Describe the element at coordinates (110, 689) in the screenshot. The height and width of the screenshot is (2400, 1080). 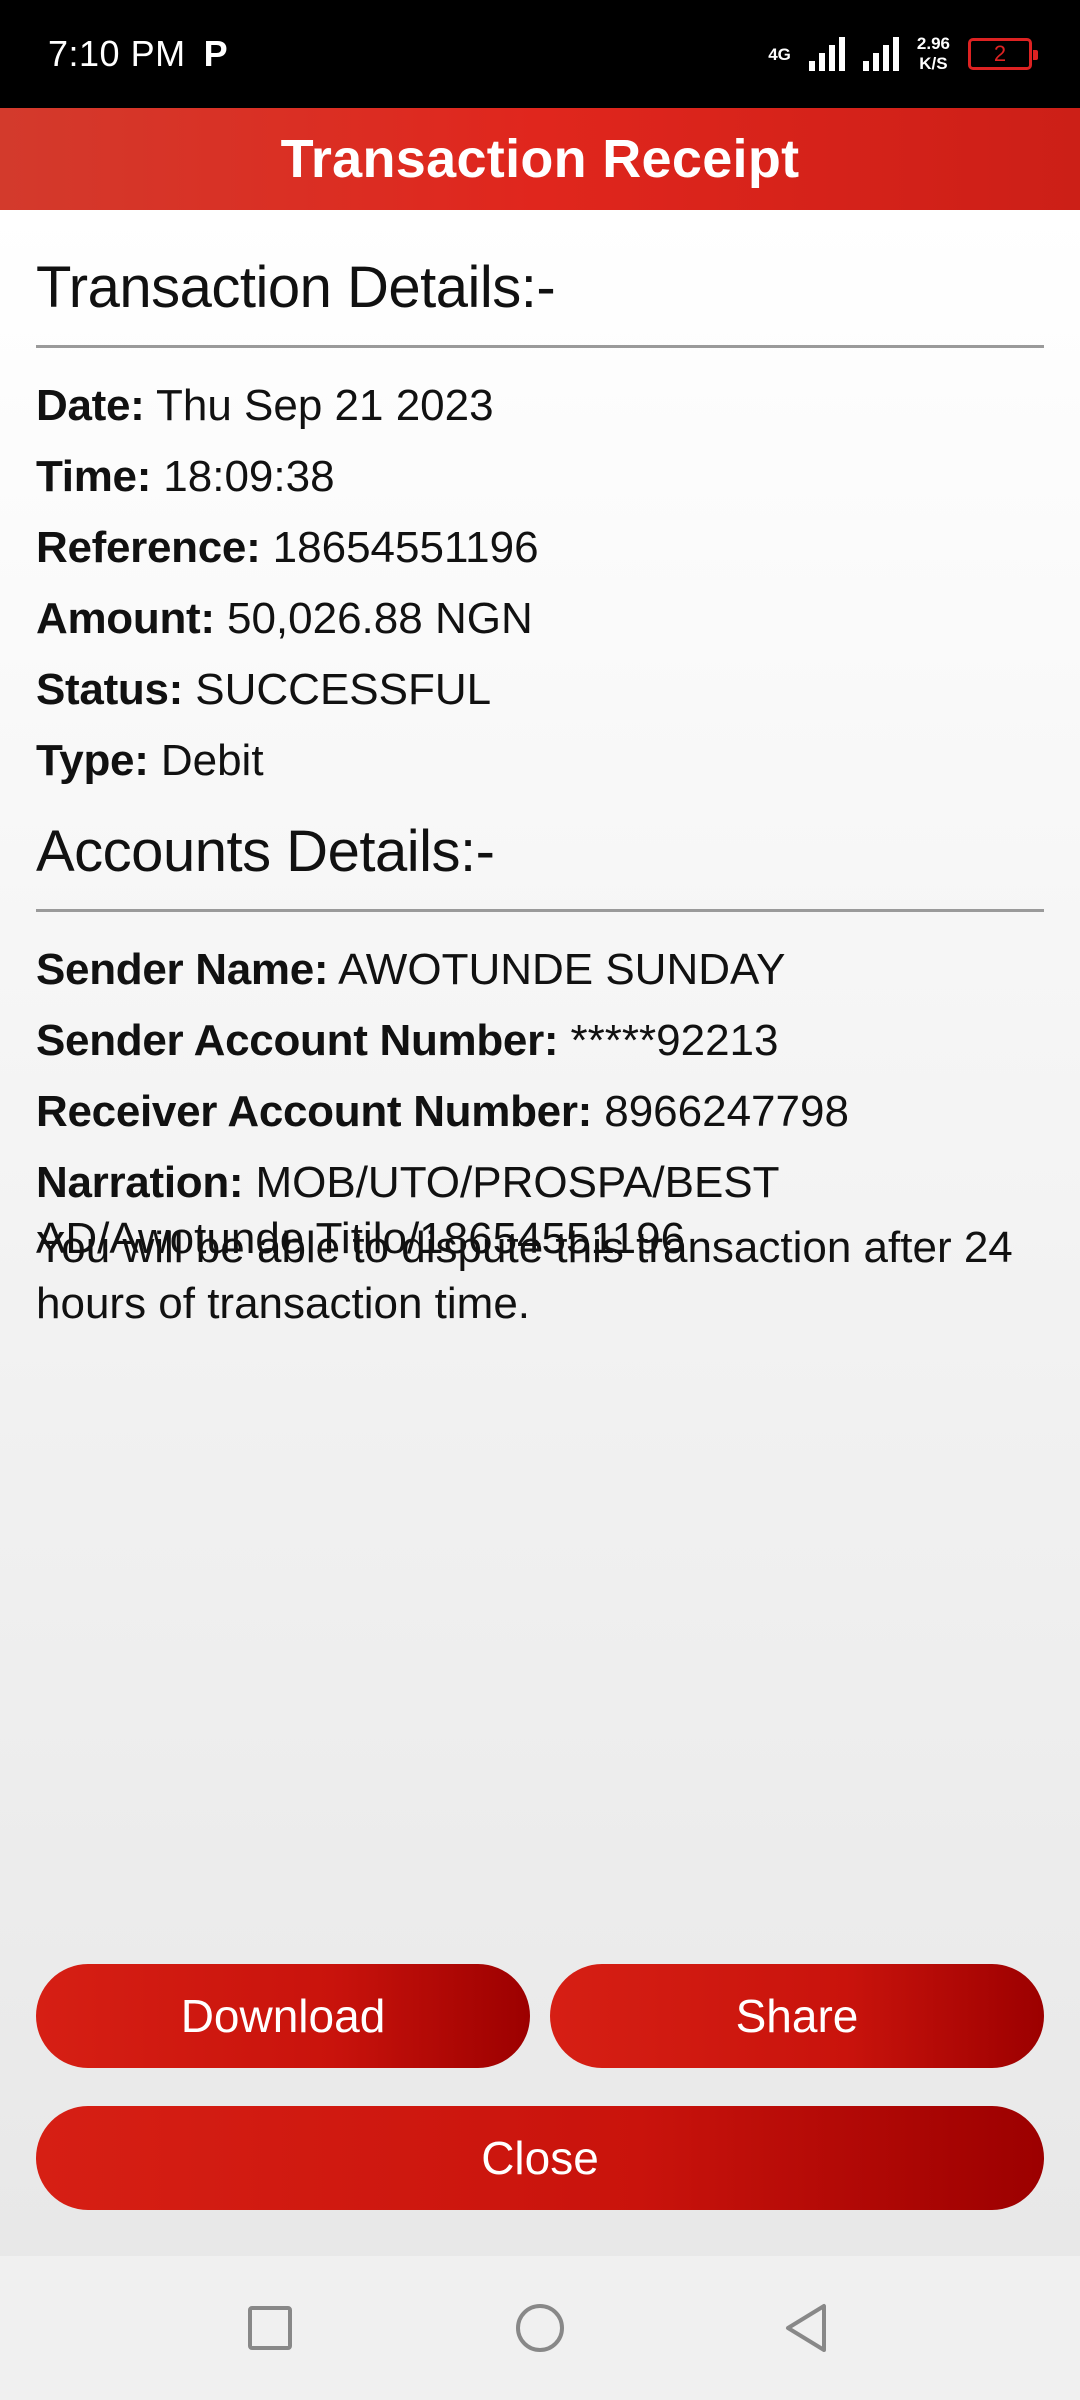
I see `status-label: Status:` at that location.